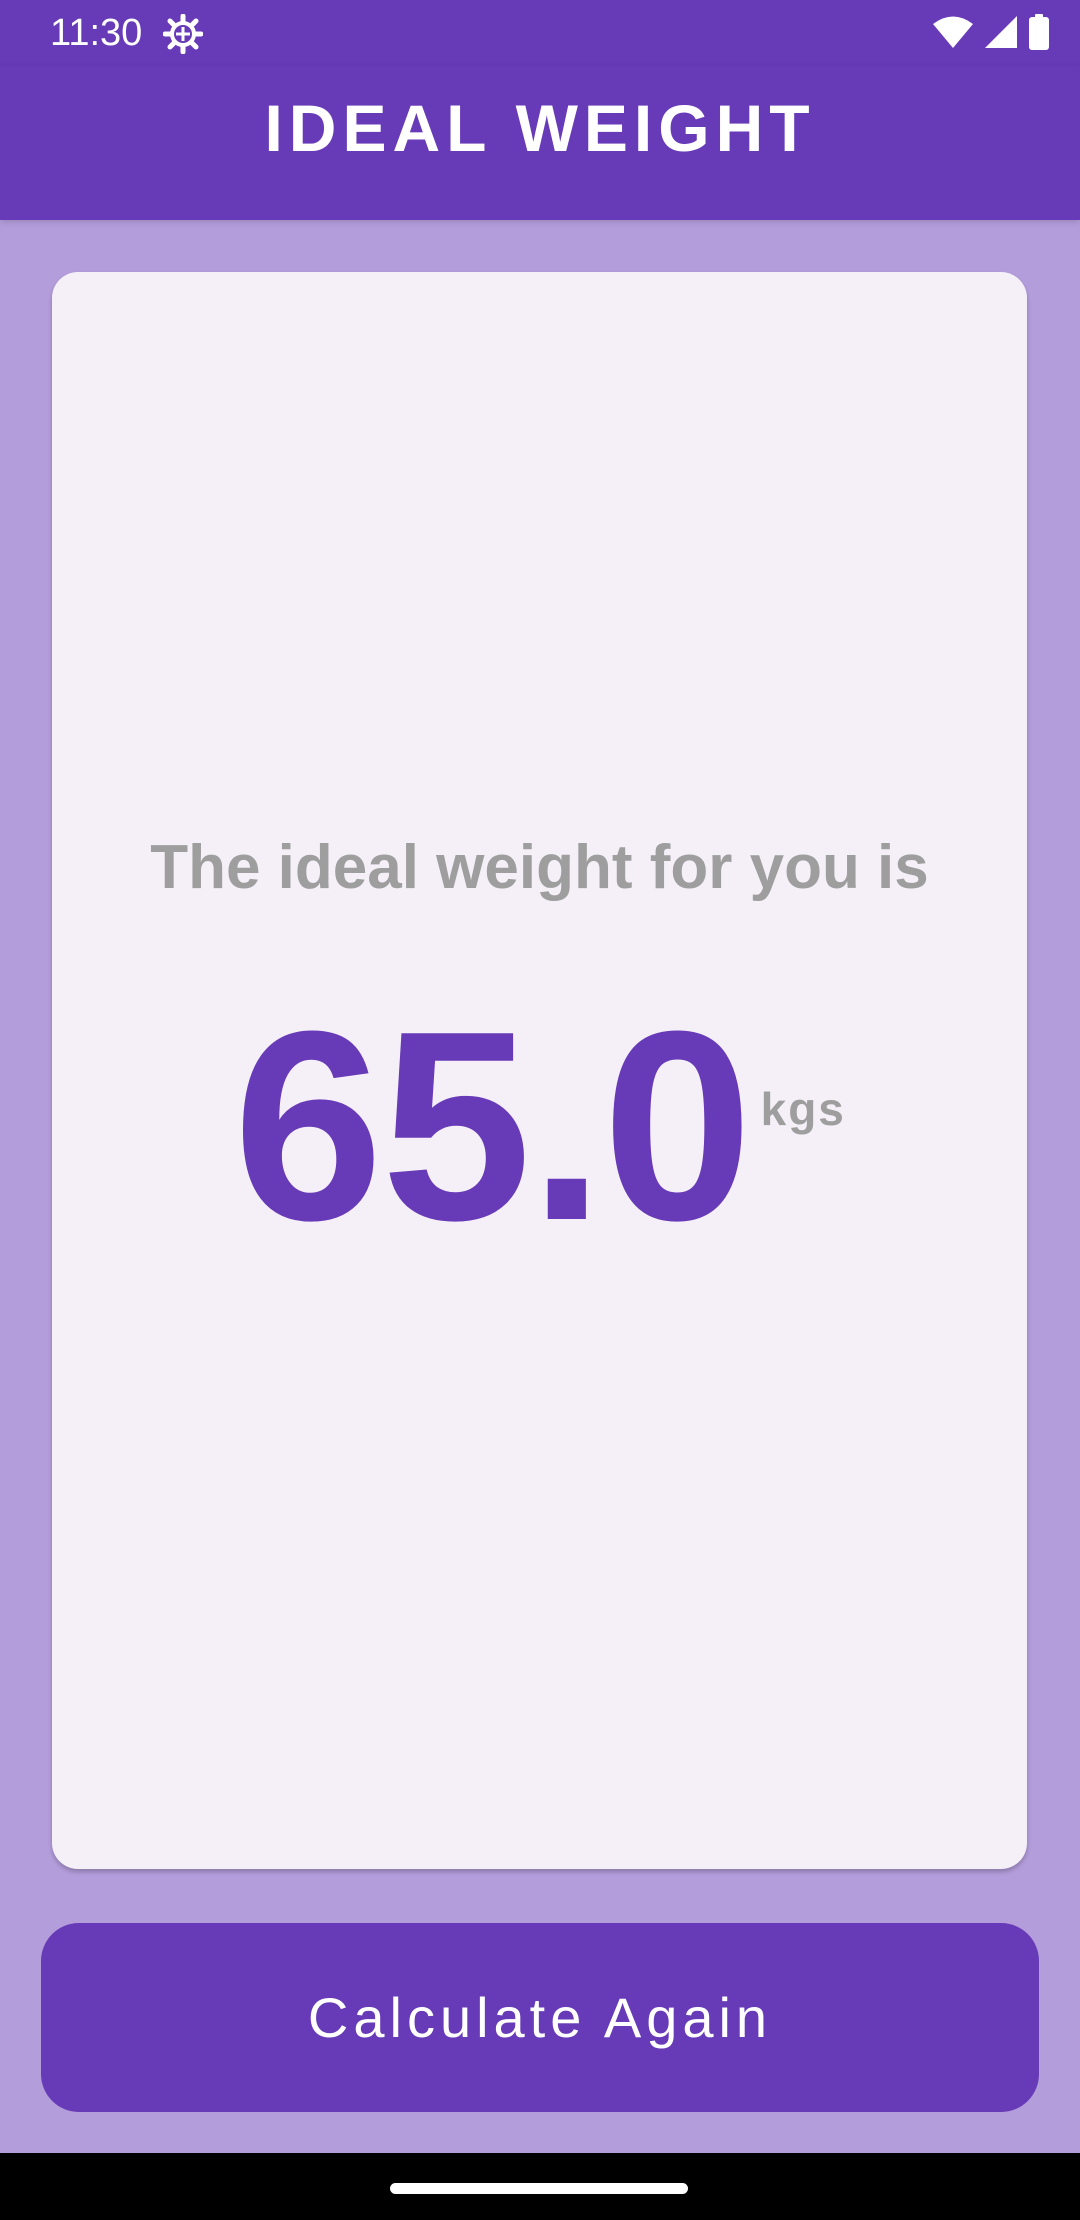 Image resolution: width=1080 pixels, height=2220 pixels. I want to click on status-time: 11:30, so click(96, 33).